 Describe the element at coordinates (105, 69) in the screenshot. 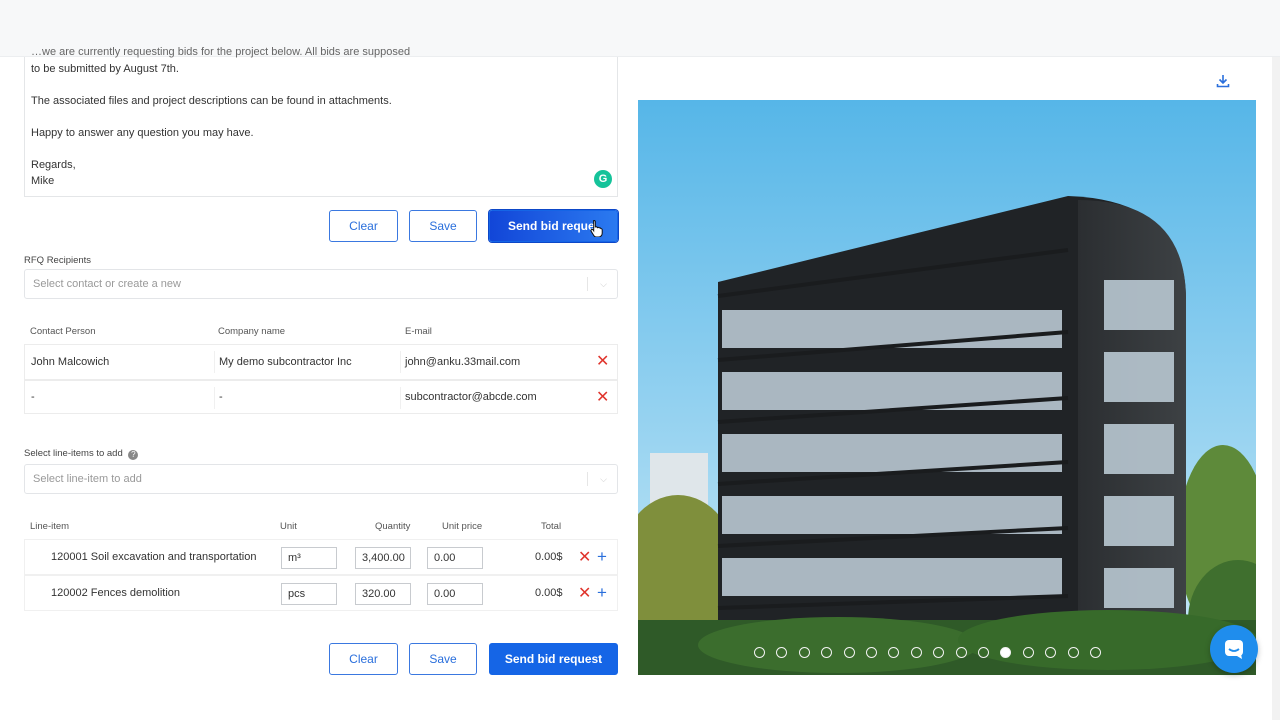

I see `message-line: to be submitted by August 7th.` at that location.